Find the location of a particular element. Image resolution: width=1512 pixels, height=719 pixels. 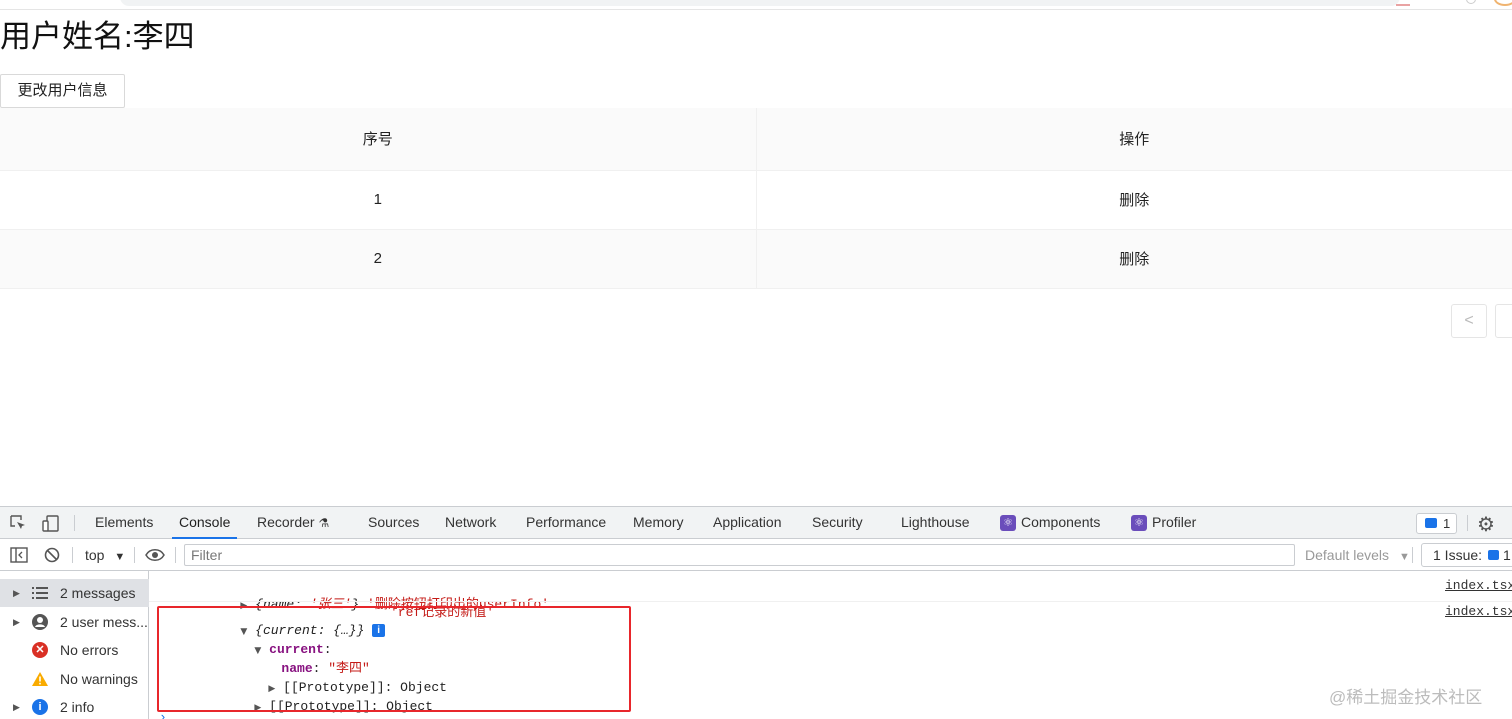

console-prompt-icon: › is located at coordinates (163, 714).